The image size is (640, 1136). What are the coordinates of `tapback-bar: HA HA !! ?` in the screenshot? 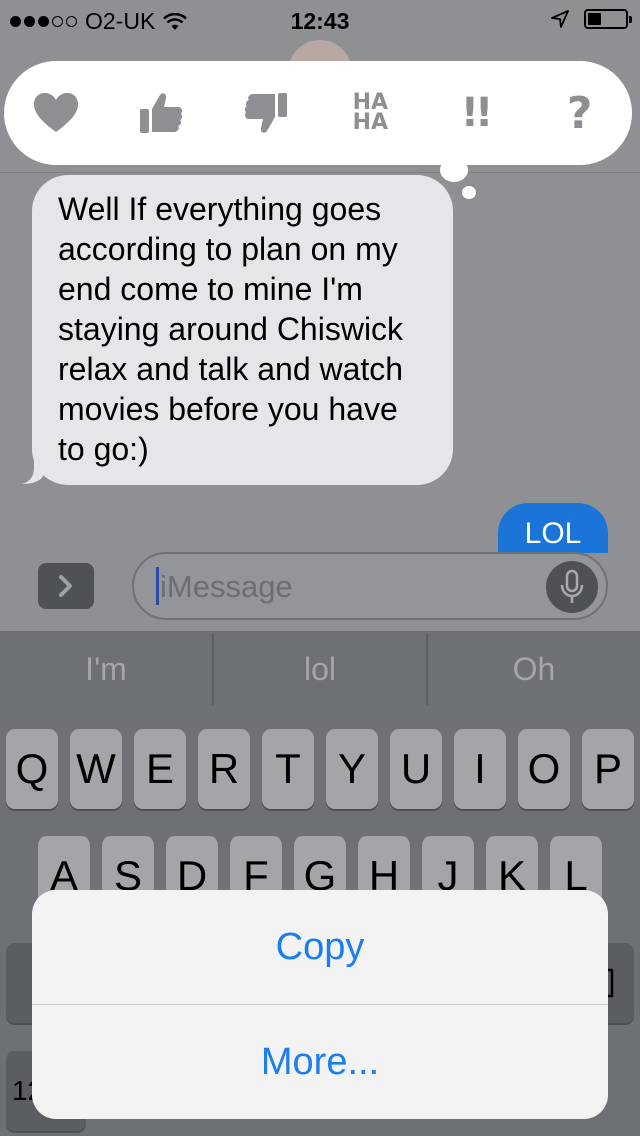 It's located at (318, 113).